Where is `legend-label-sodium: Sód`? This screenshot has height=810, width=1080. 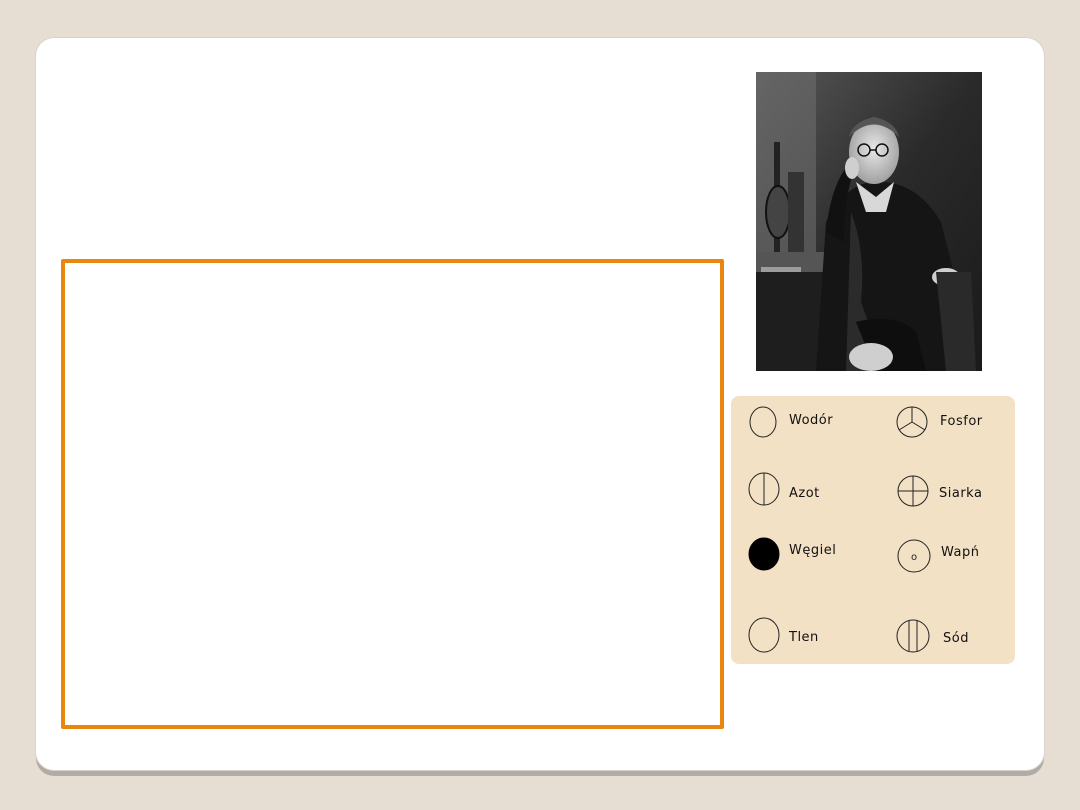
legend-label-sodium: Sód is located at coordinates (956, 638).